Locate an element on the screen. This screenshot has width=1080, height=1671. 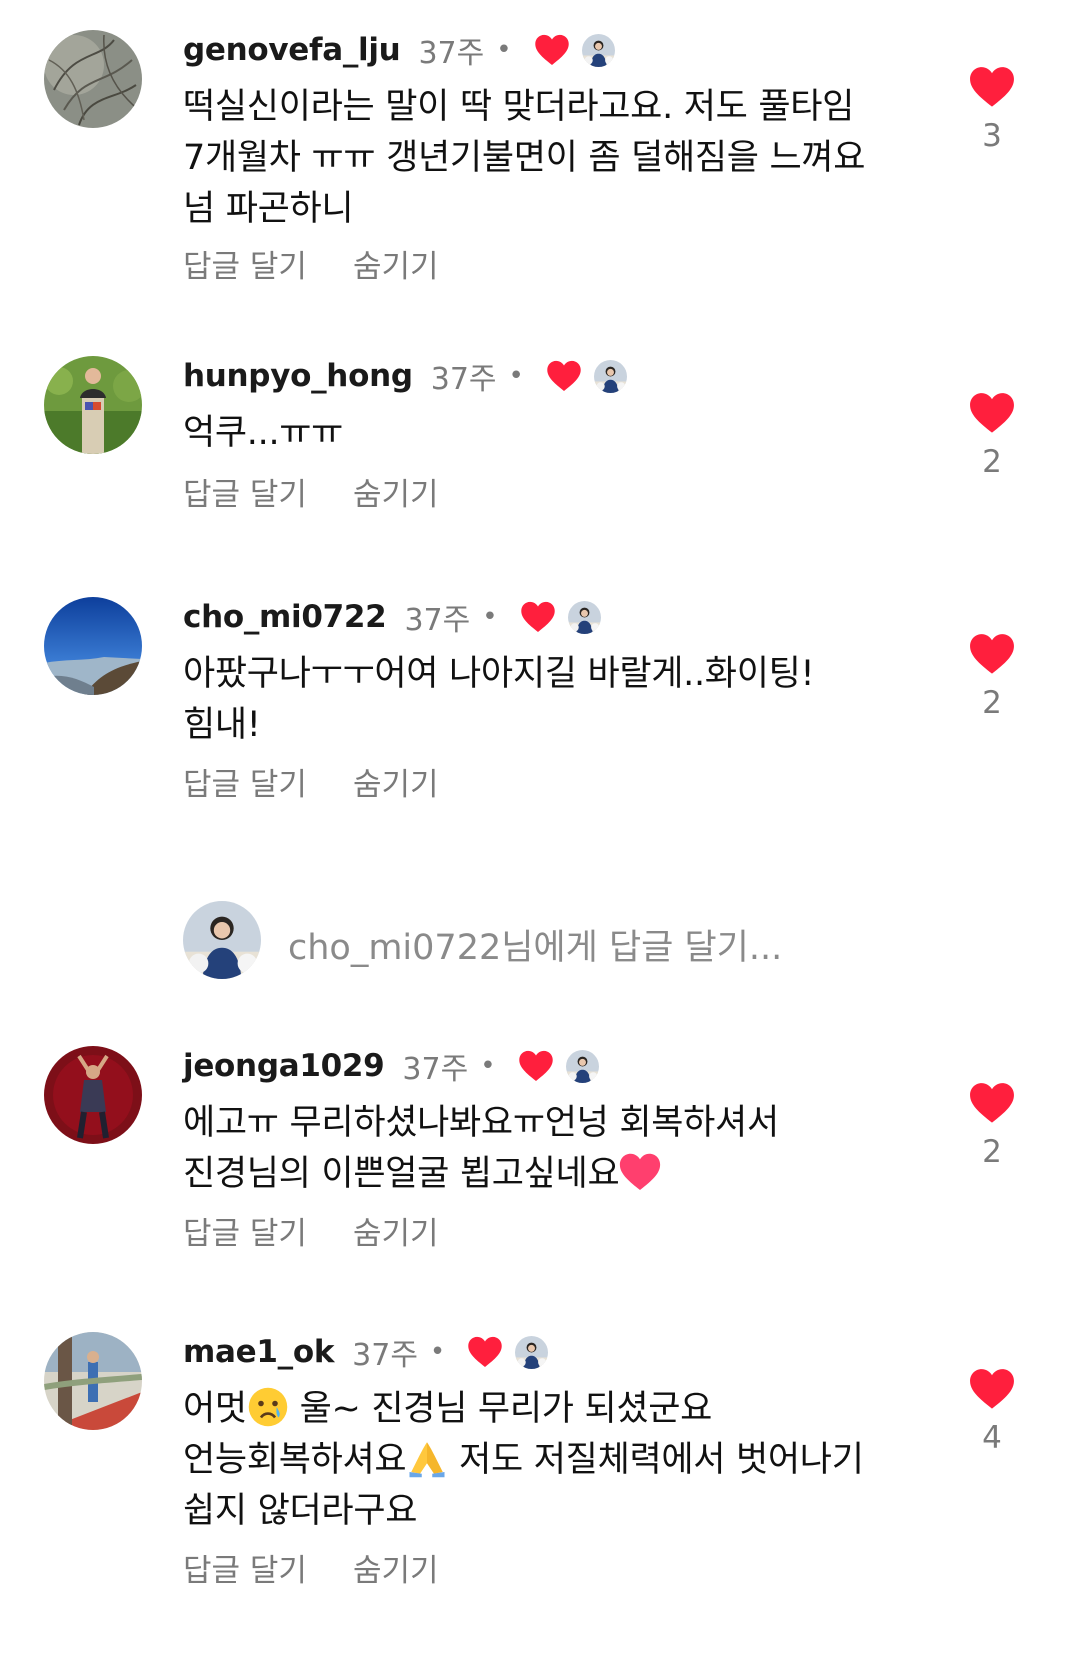
pink-heart-emoji is located at coordinates (640, 1172).